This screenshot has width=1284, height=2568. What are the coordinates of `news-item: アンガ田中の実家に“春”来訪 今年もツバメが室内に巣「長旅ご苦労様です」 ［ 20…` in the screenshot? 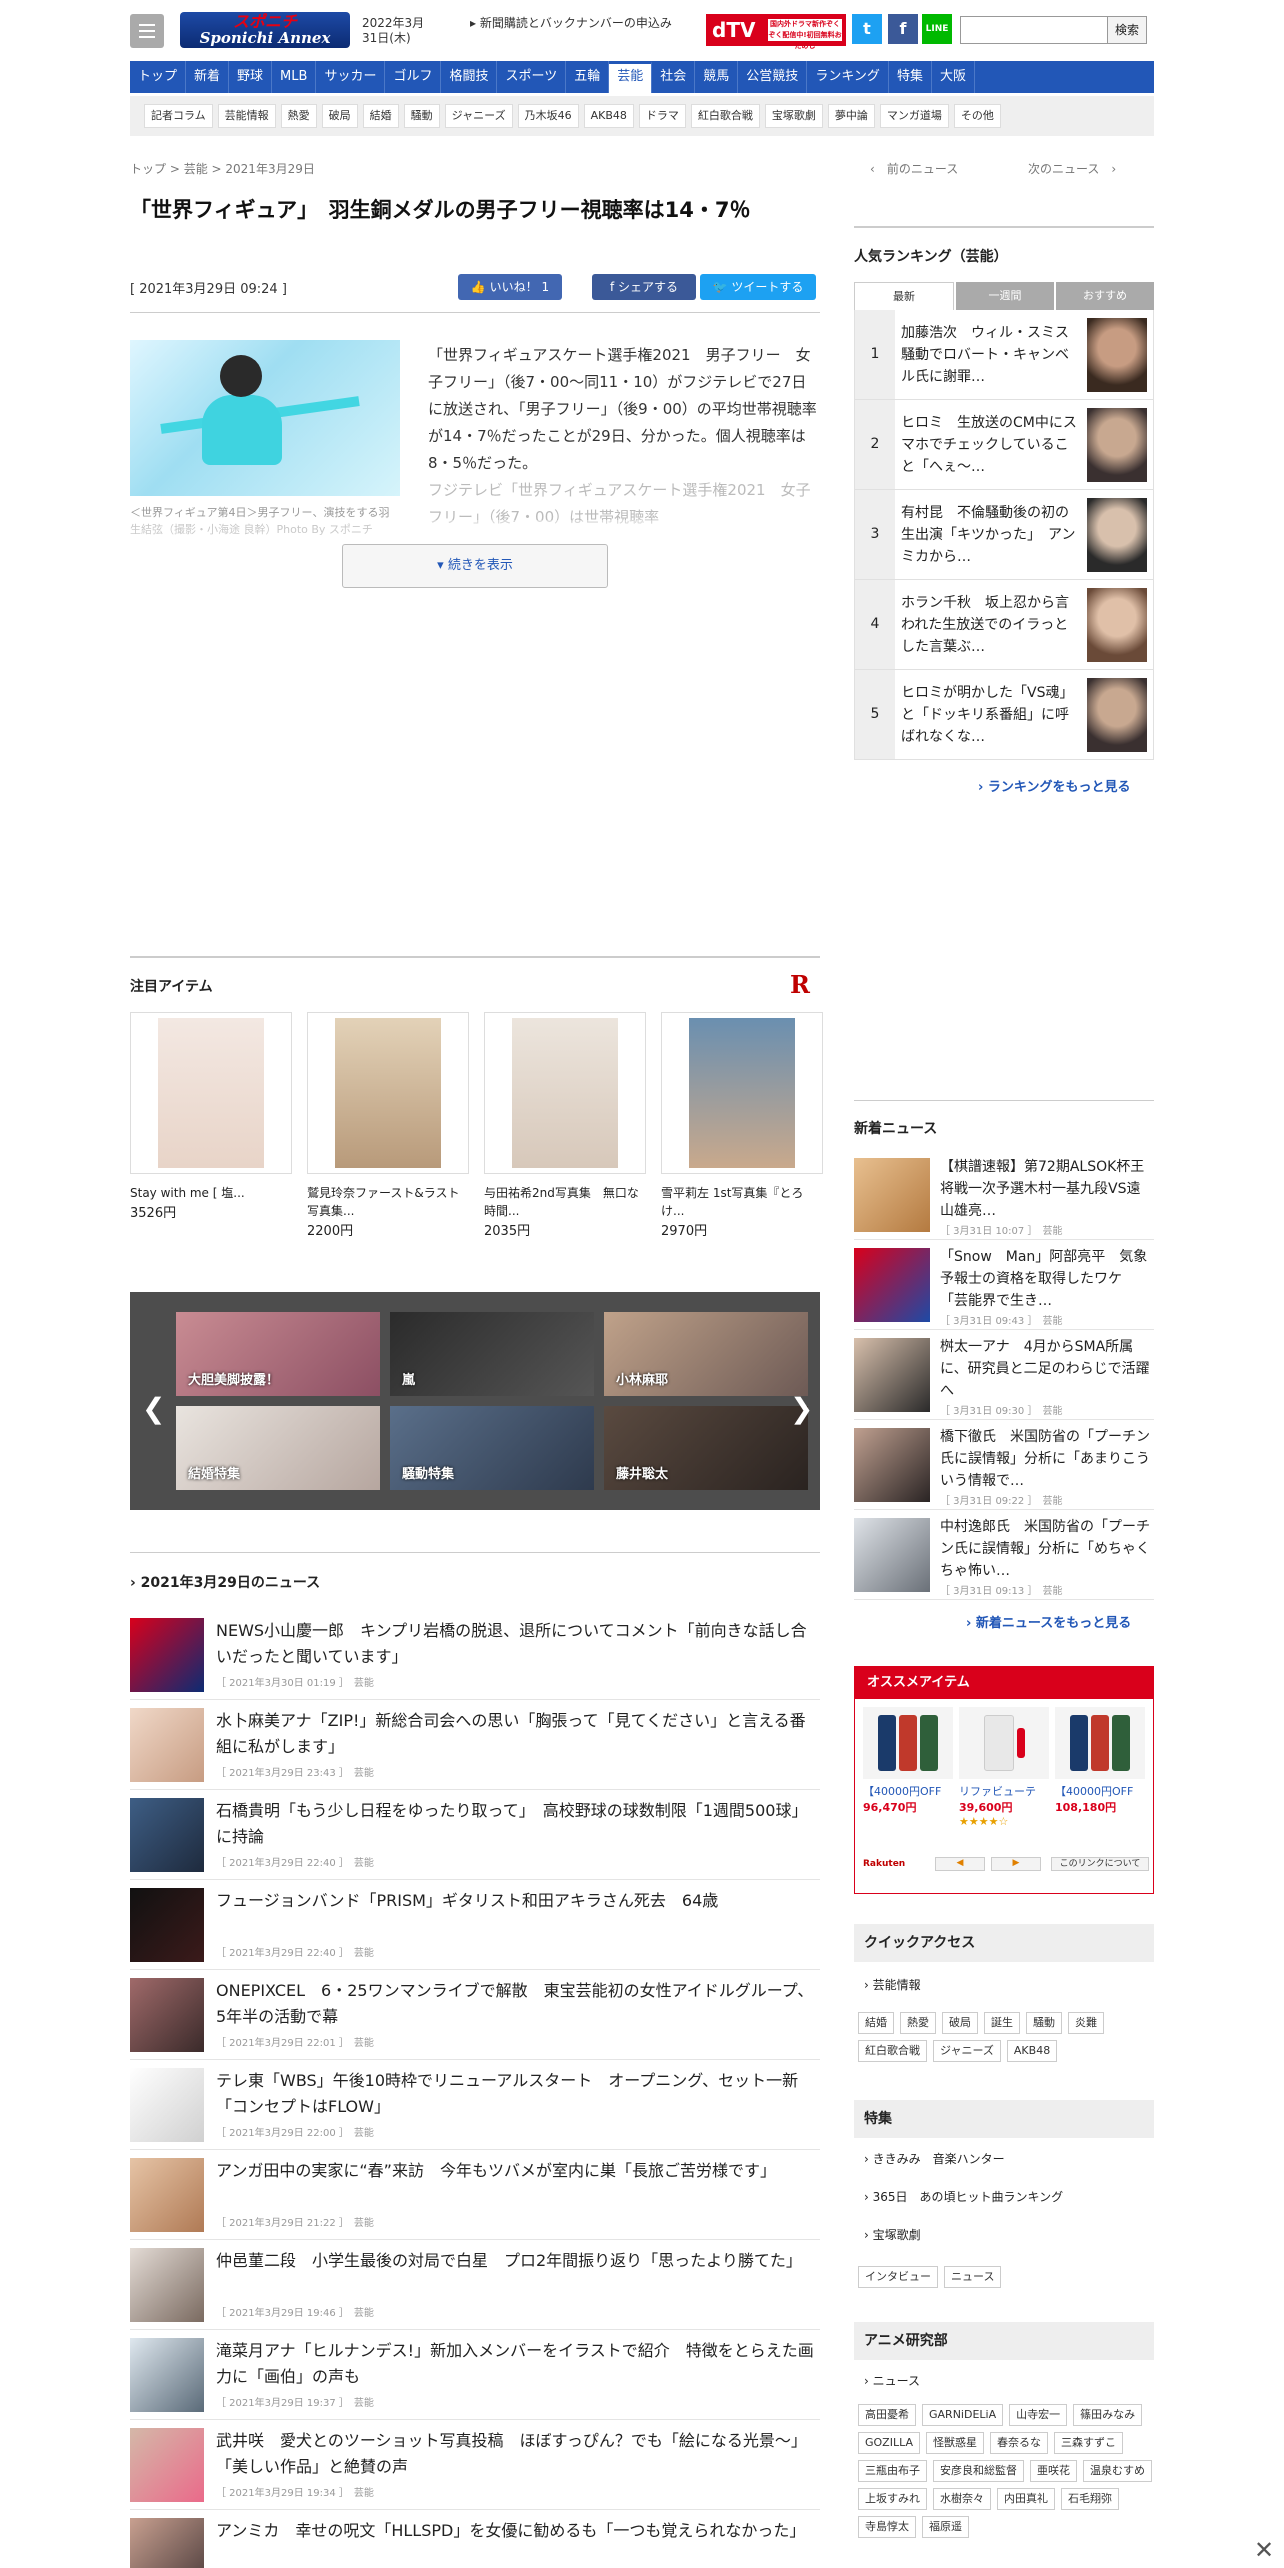 It's located at (475, 2195).